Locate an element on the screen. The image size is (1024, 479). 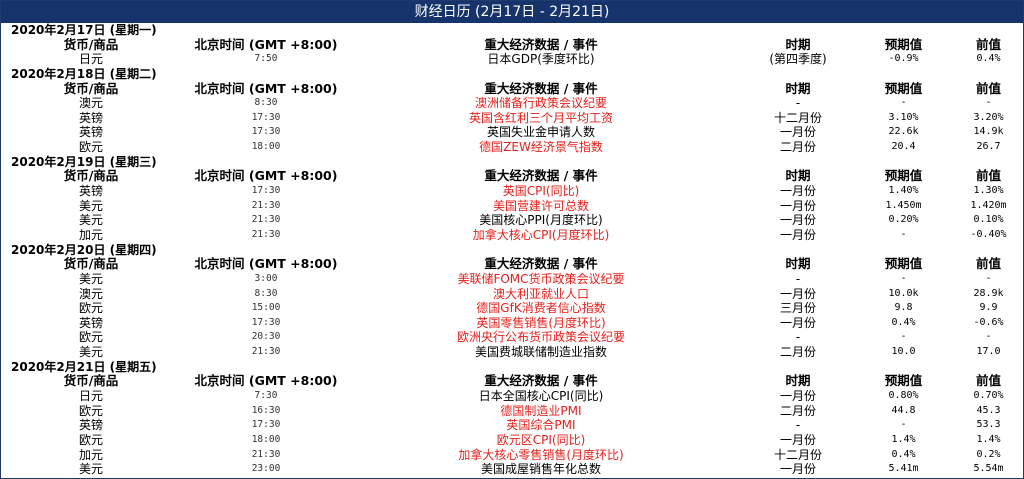
event-cell: 澳大利亚就业人口 is located at coordinates (540, 293).